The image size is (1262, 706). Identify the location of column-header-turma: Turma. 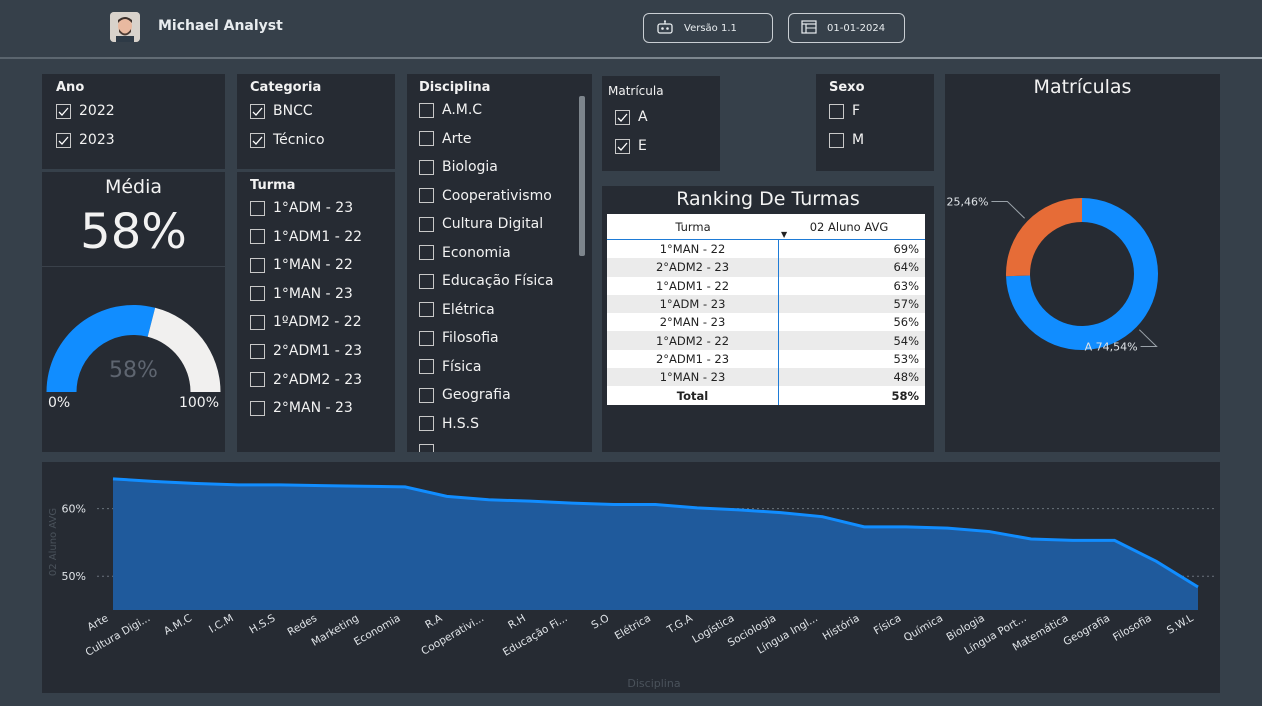
(693, 226).